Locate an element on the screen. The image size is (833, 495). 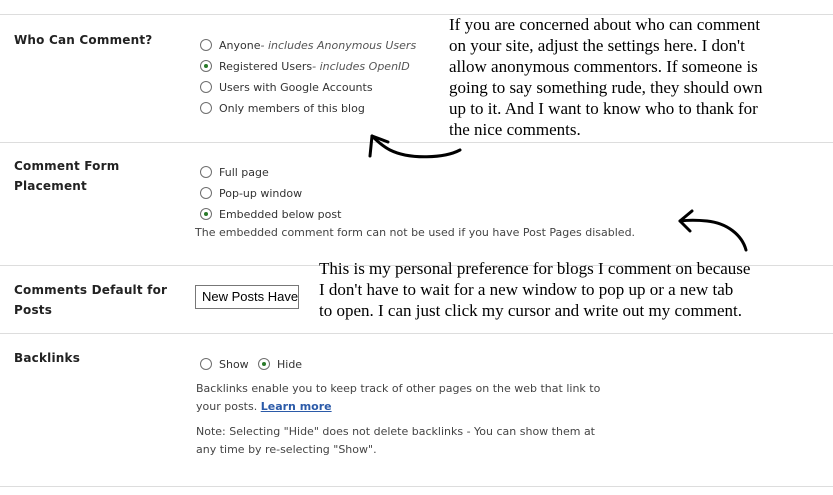
arrow-to-who-can-comment-icon is located at coordinates (415, 146).